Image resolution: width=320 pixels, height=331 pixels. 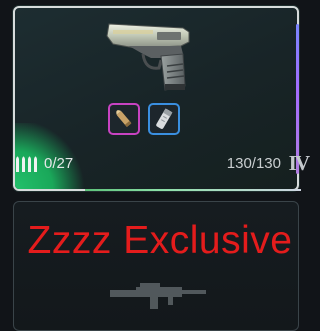 I want to click on rarity-border-accent-bottom, so click(x=193, y=190).